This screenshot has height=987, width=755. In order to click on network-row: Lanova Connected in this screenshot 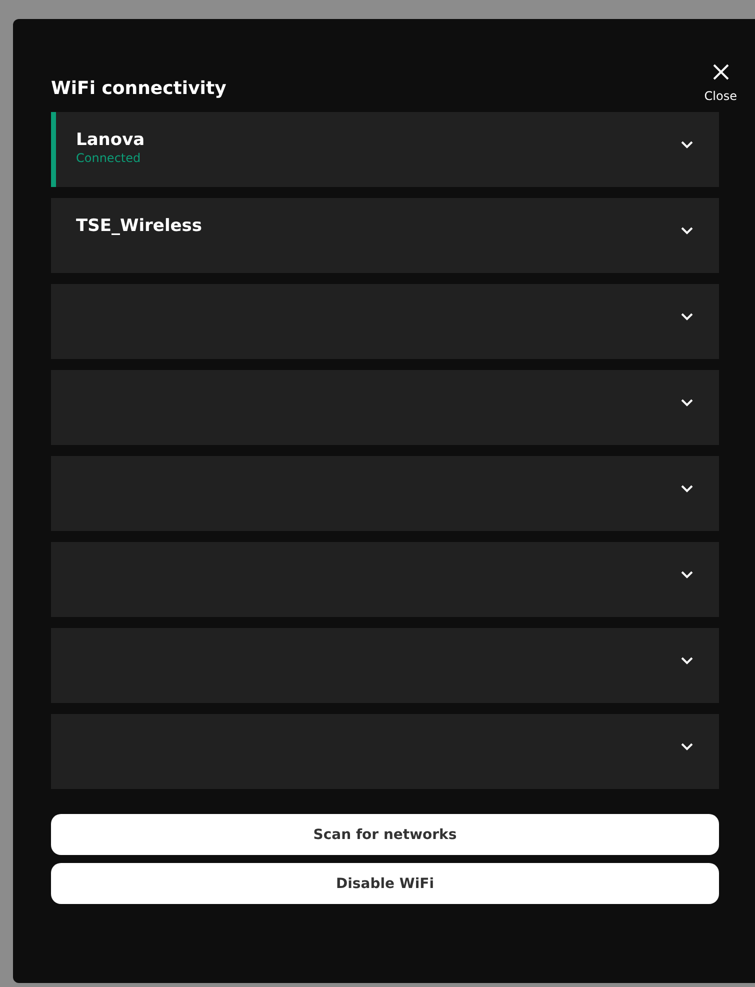, I will do `click(385, 149)`.